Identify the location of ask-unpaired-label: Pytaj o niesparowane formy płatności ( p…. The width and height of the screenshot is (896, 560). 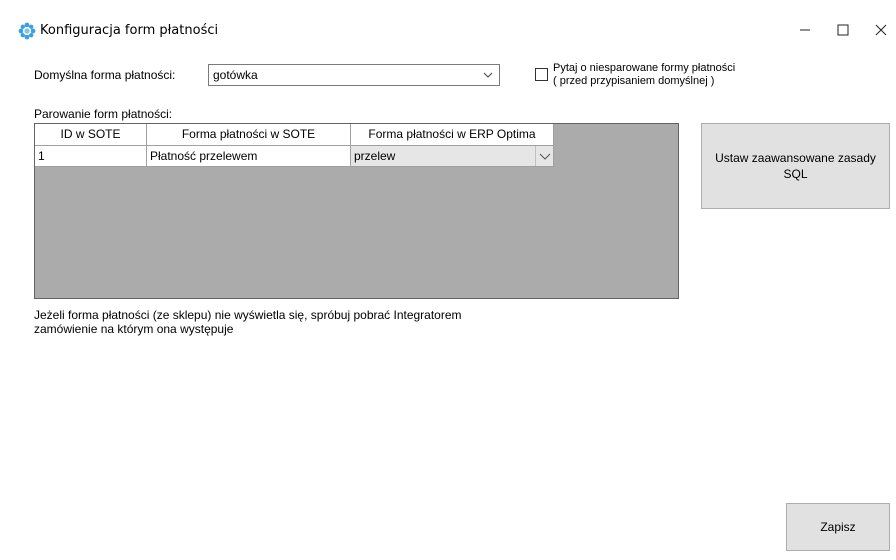
(644, 75).